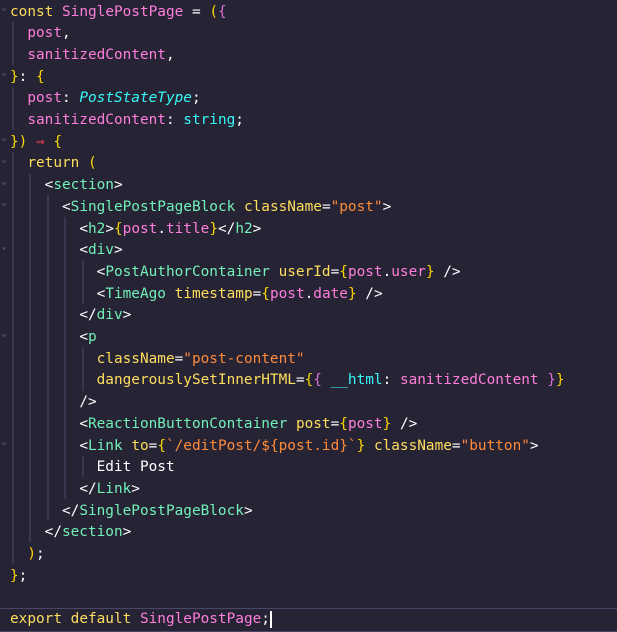 Image resolution: width=617 pixels, height=632 pixels. I want to click on code-line: <h2>{post.title}</h2>, so click(308, 230).